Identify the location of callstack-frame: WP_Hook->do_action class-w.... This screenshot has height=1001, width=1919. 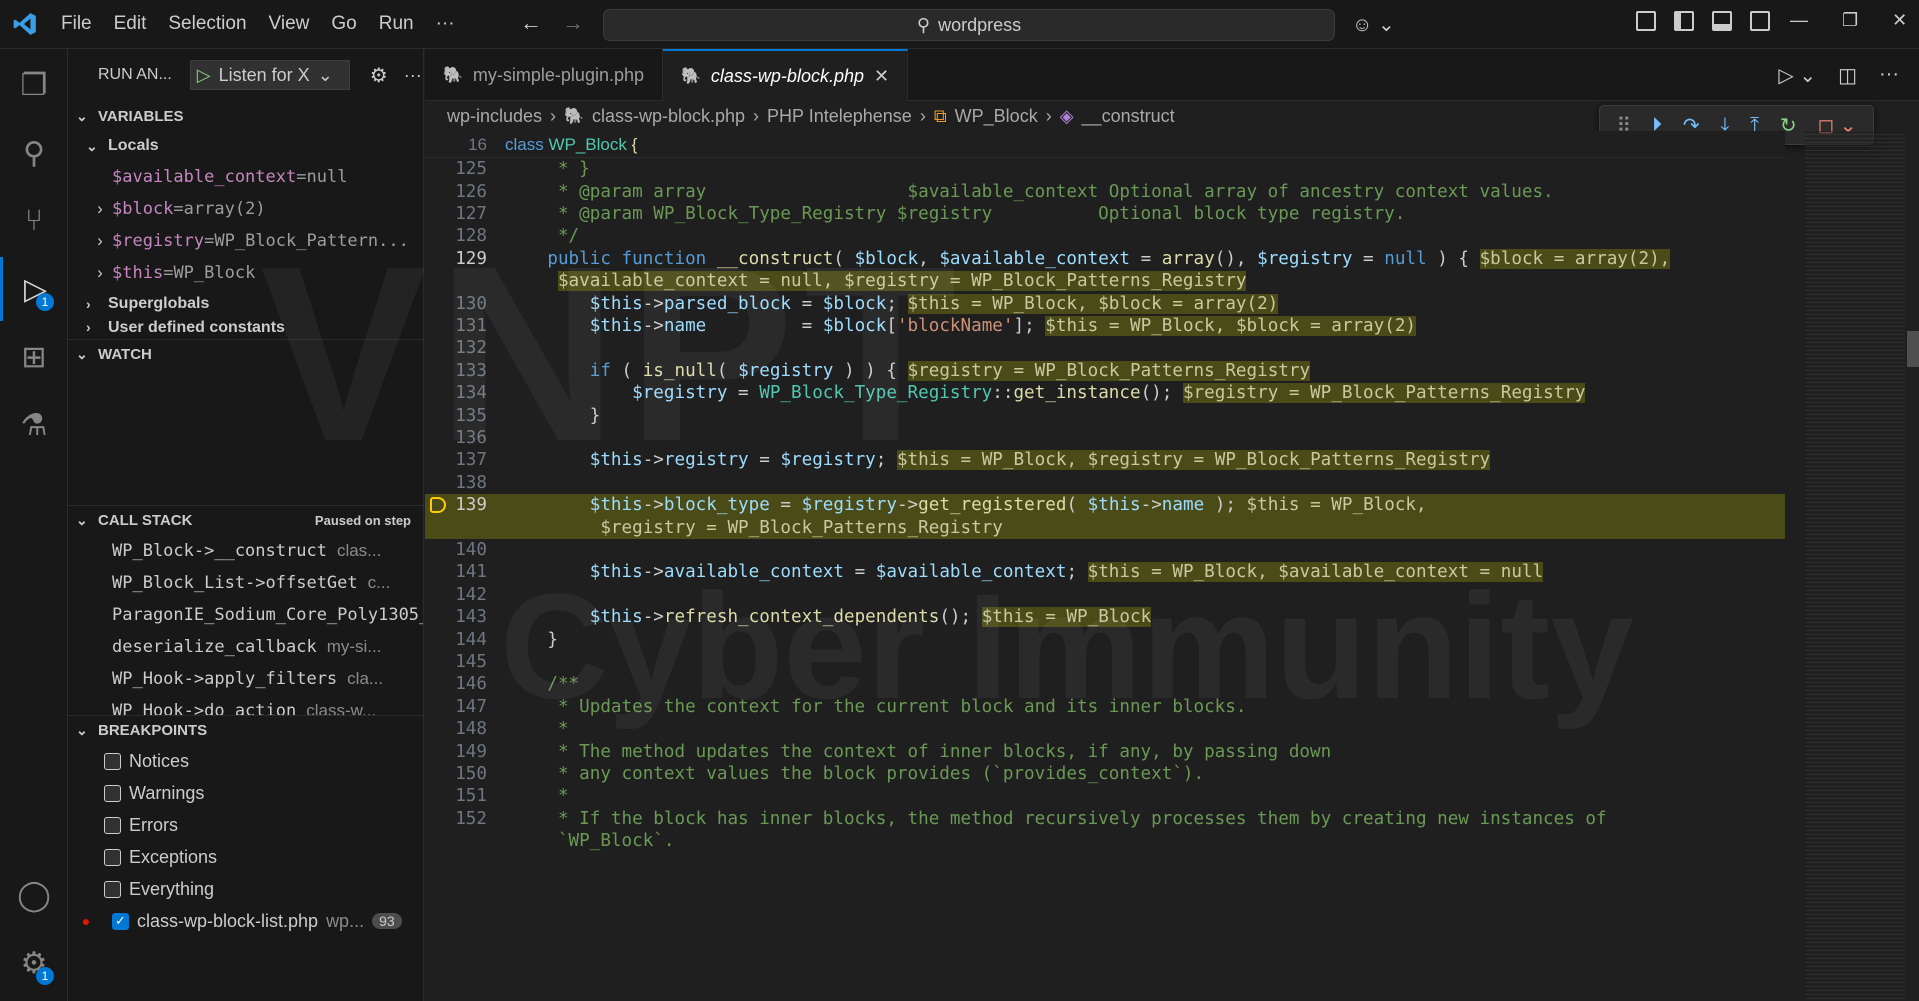
(245, 705).